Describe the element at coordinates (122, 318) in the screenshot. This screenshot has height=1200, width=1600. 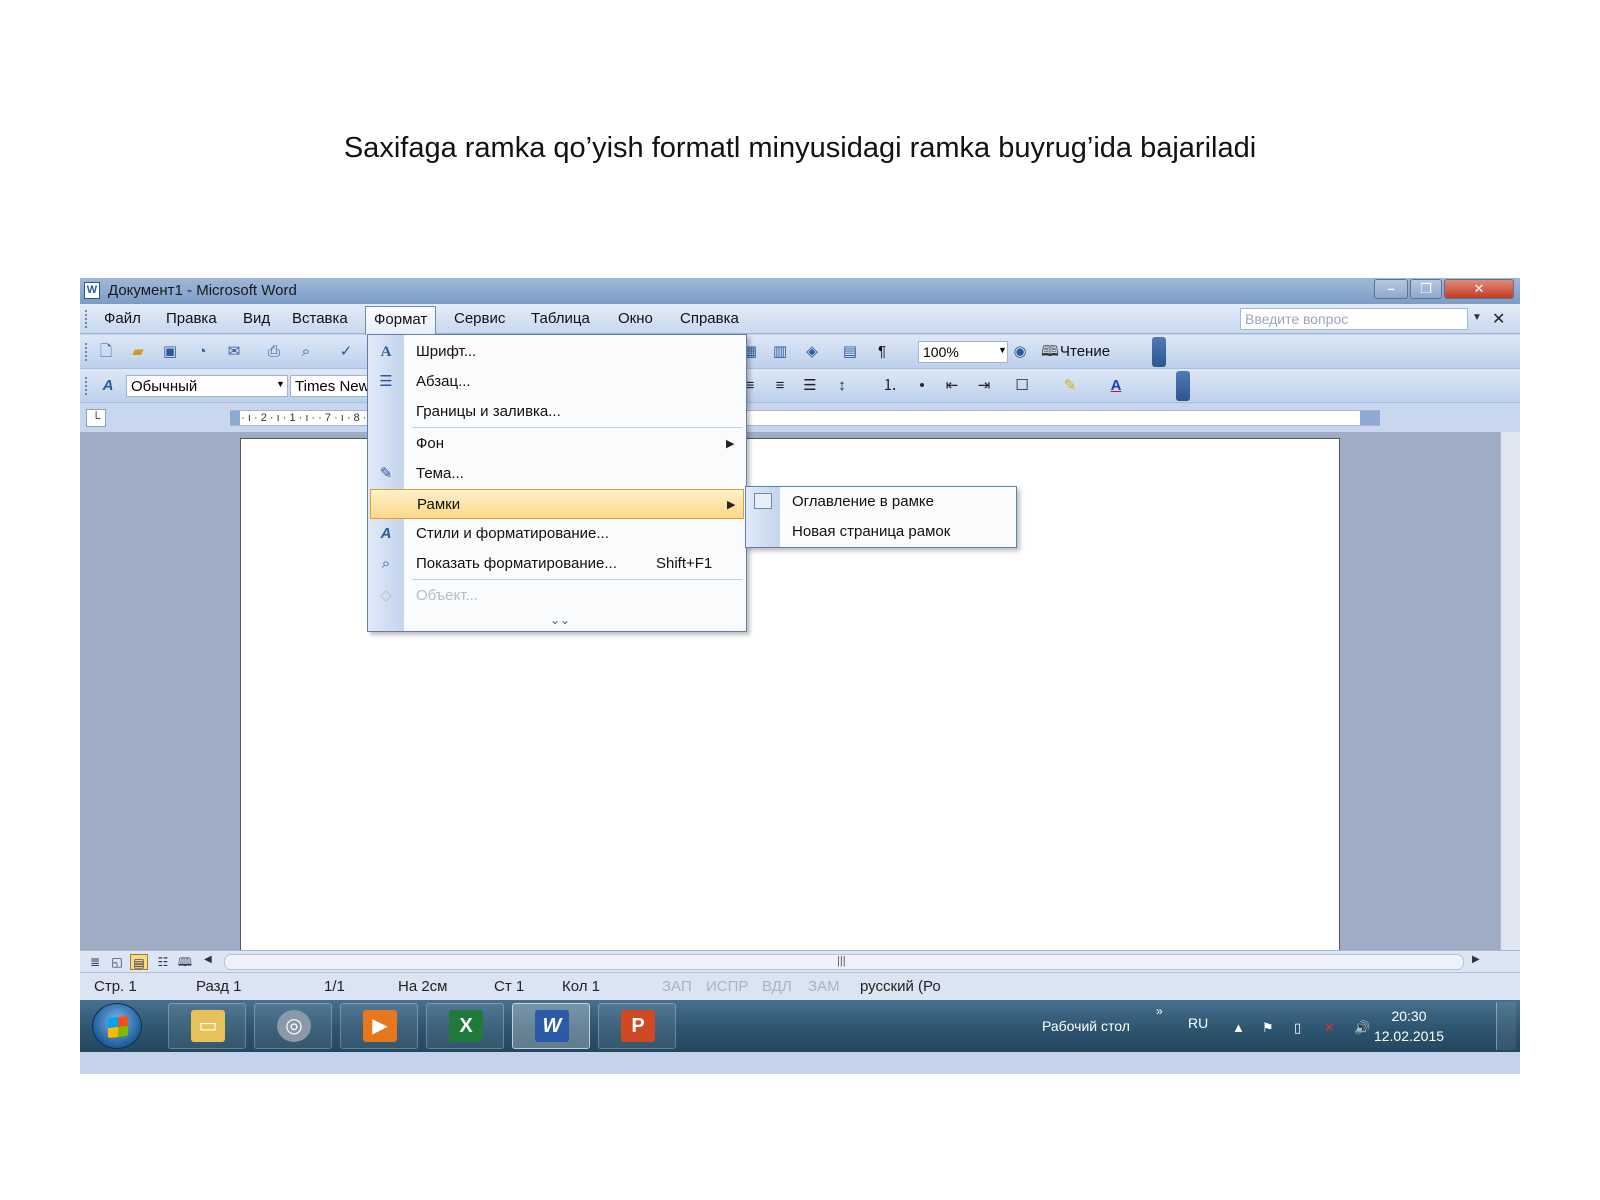
I see `menu-file: Файл` at that location.